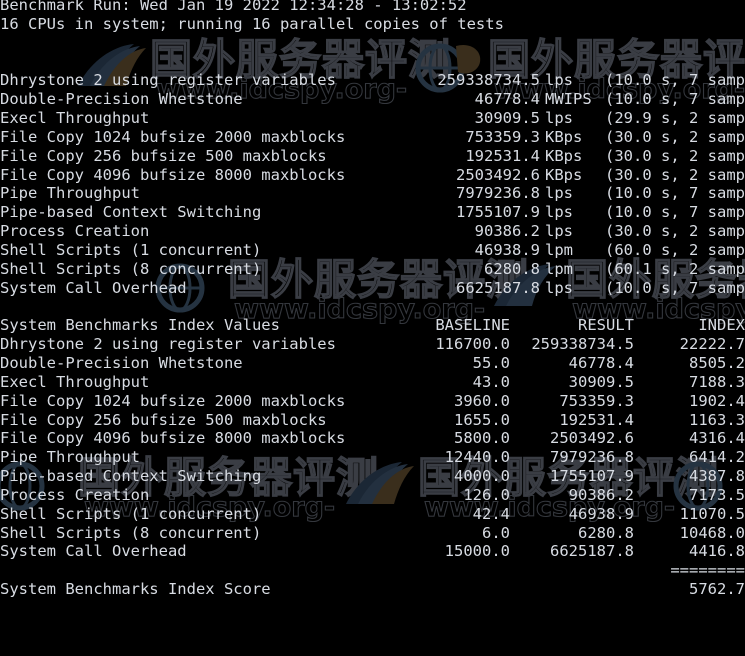 The width and height of the screenshot is (745, 656). I want to click on index-table-row: Process Creation 126.0 90386.2 7173.5, so click(372, 495).